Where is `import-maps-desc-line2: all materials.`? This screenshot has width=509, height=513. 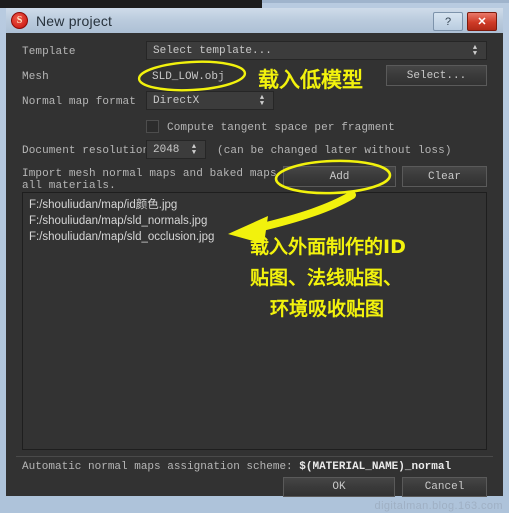 import-maps-desc-line2: all materials. is located at coordinates (69, 186).